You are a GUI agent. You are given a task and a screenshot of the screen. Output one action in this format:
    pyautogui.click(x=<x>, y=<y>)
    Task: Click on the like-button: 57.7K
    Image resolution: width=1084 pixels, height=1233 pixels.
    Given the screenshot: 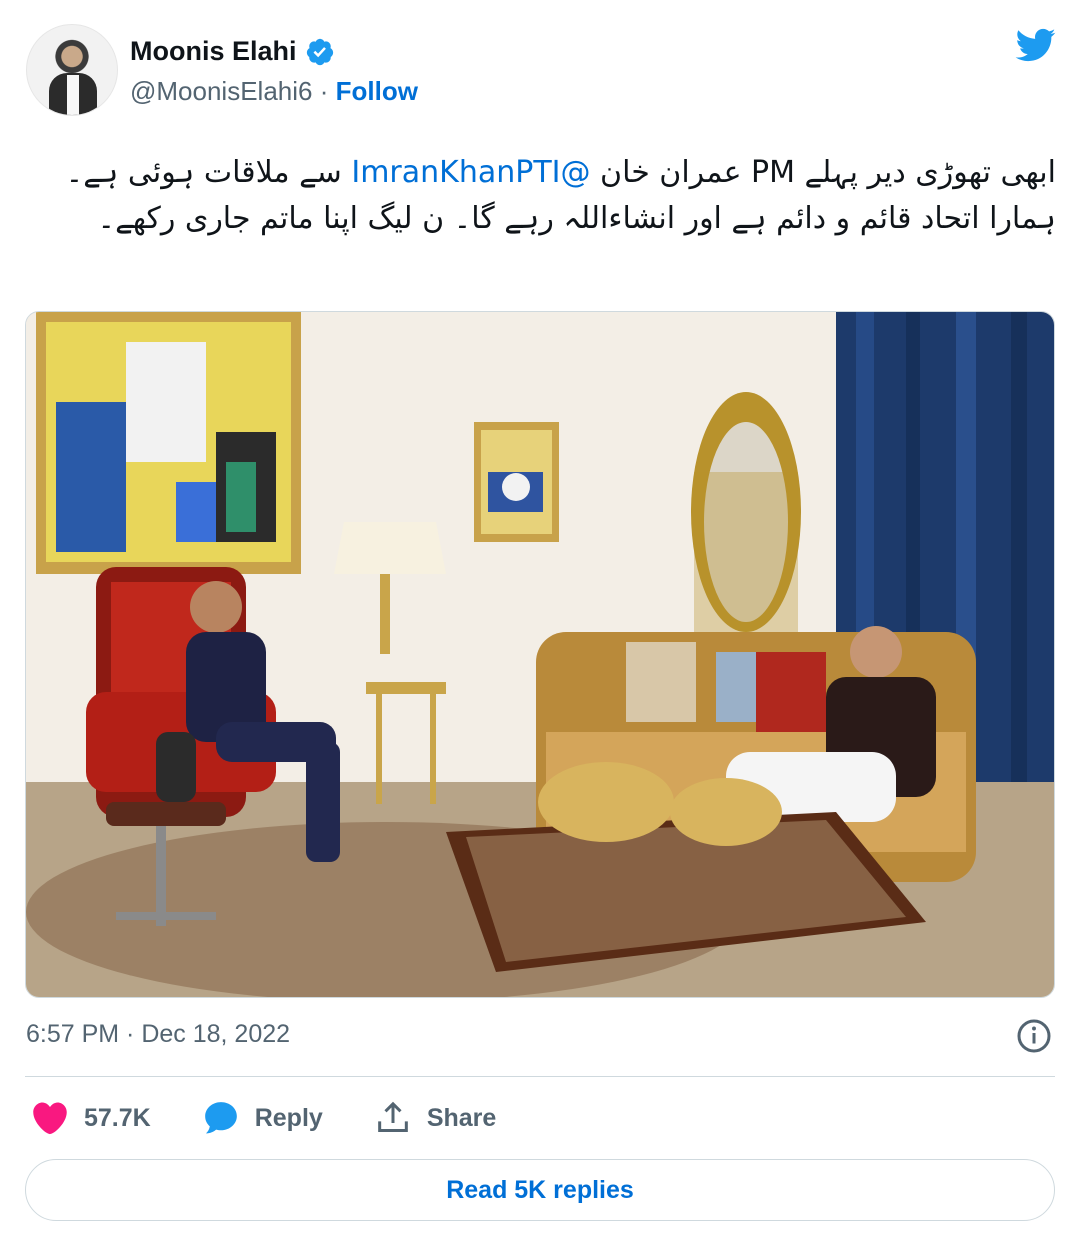 What is the action you would take?
    pyautogui.click(x=90, y=1118)
    